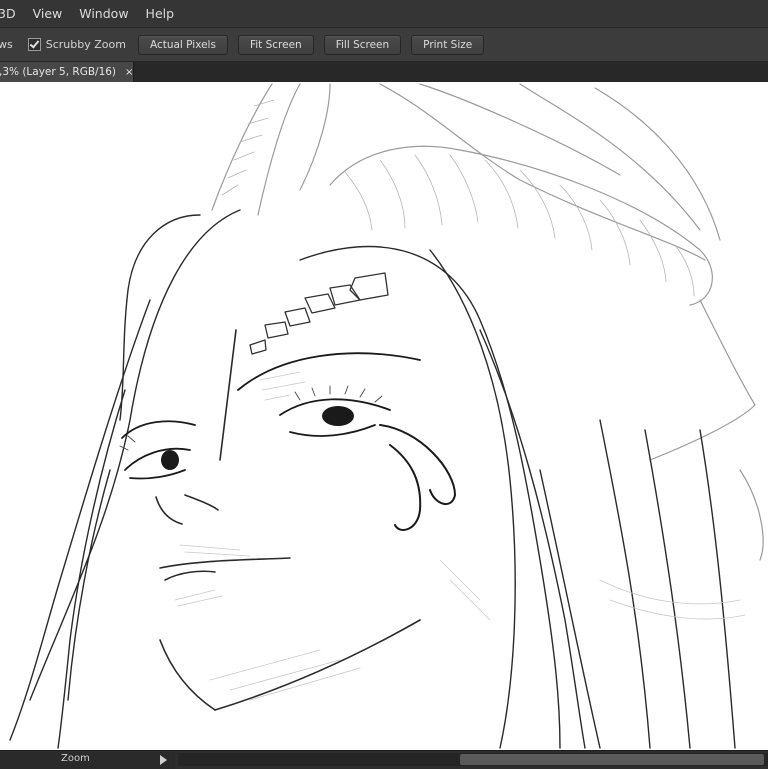  What do you see at coordinates (448, 44) in the screenshot?
I see `print-size-button: Print Size` at bounding box center [448, 44].